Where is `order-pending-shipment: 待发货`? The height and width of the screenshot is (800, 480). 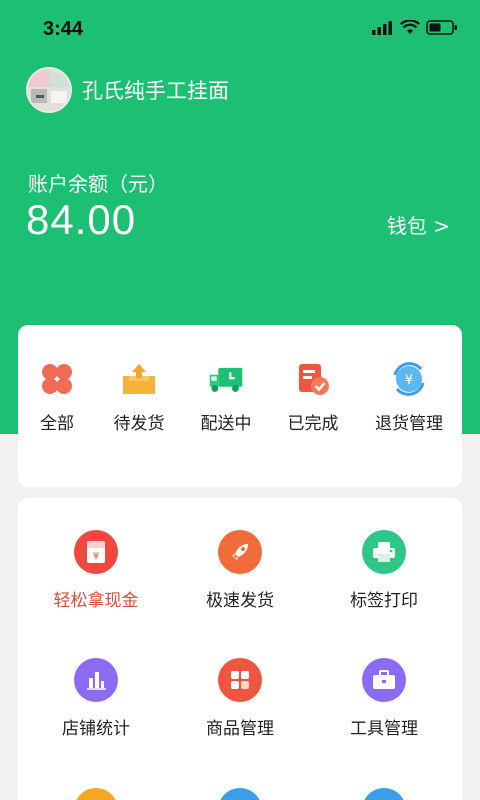 order-pending-shipment: 待发货 is located at coordinates (139, 397).